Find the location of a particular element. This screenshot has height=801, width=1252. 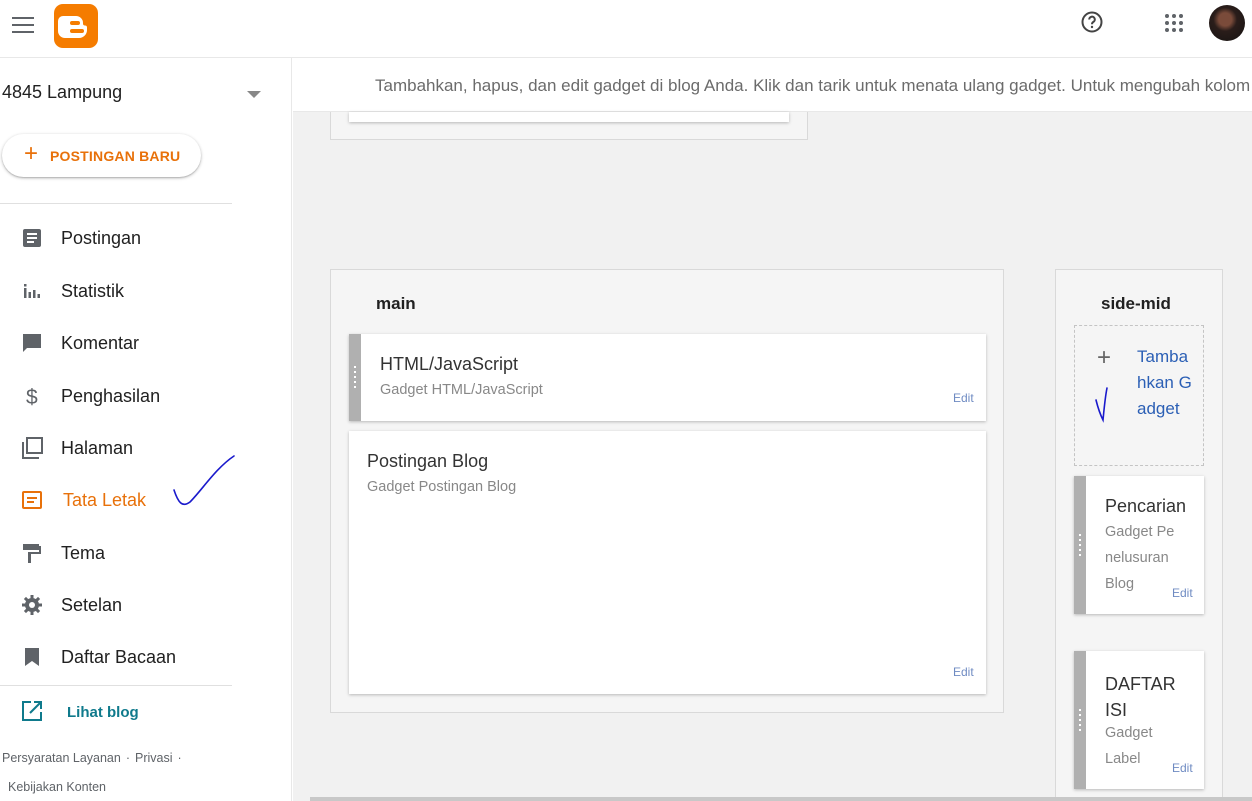

layout-icon is located at coordinates (32, 500).